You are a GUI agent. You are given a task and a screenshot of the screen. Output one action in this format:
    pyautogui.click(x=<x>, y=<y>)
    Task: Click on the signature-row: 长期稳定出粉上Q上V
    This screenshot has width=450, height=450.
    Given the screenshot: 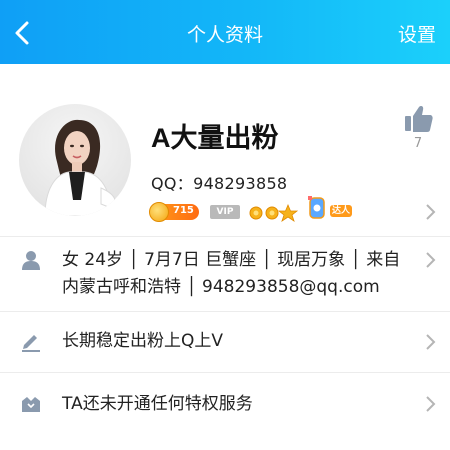 What is the action you would take?
    pyautogui.click(x=225, y=342)
    